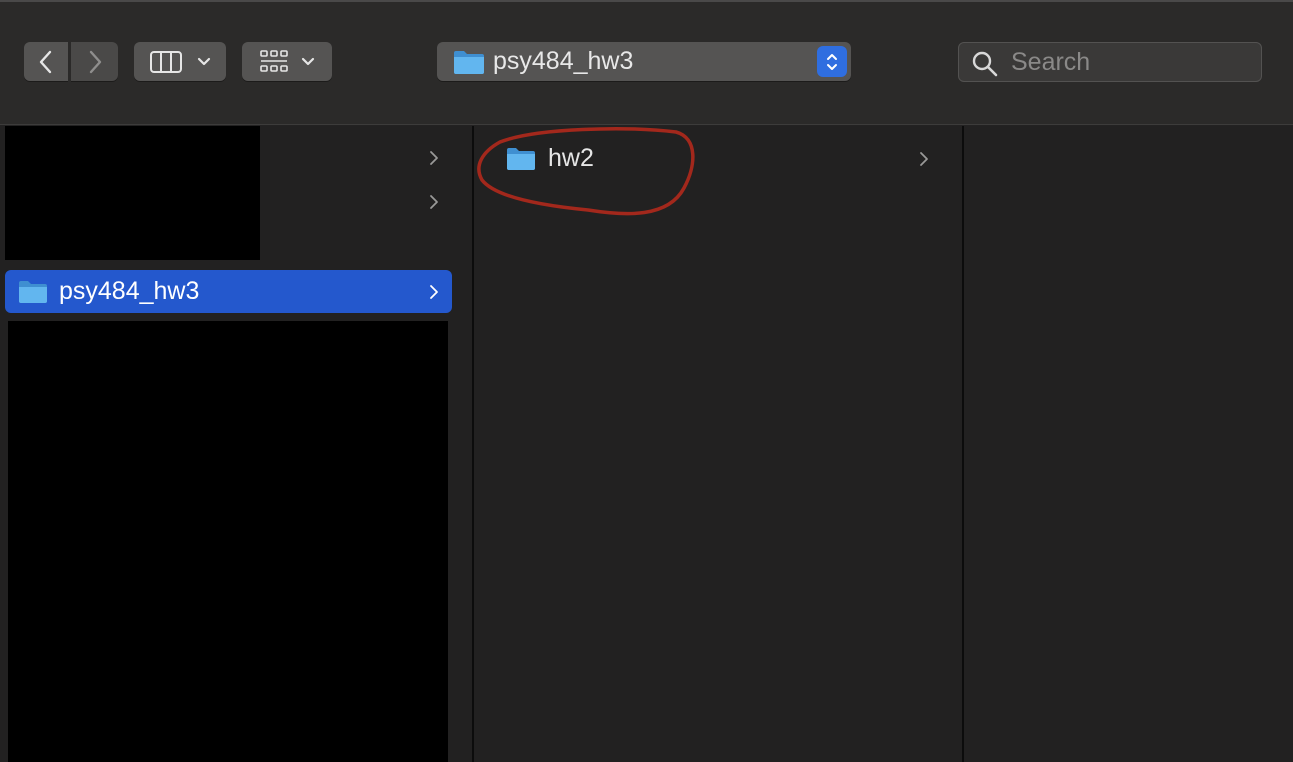 The height and width of the screenshot is (762, 1293). Describe the element at coordinates (646, 1) in the screenshot. I see `window-top-edge` at that location.